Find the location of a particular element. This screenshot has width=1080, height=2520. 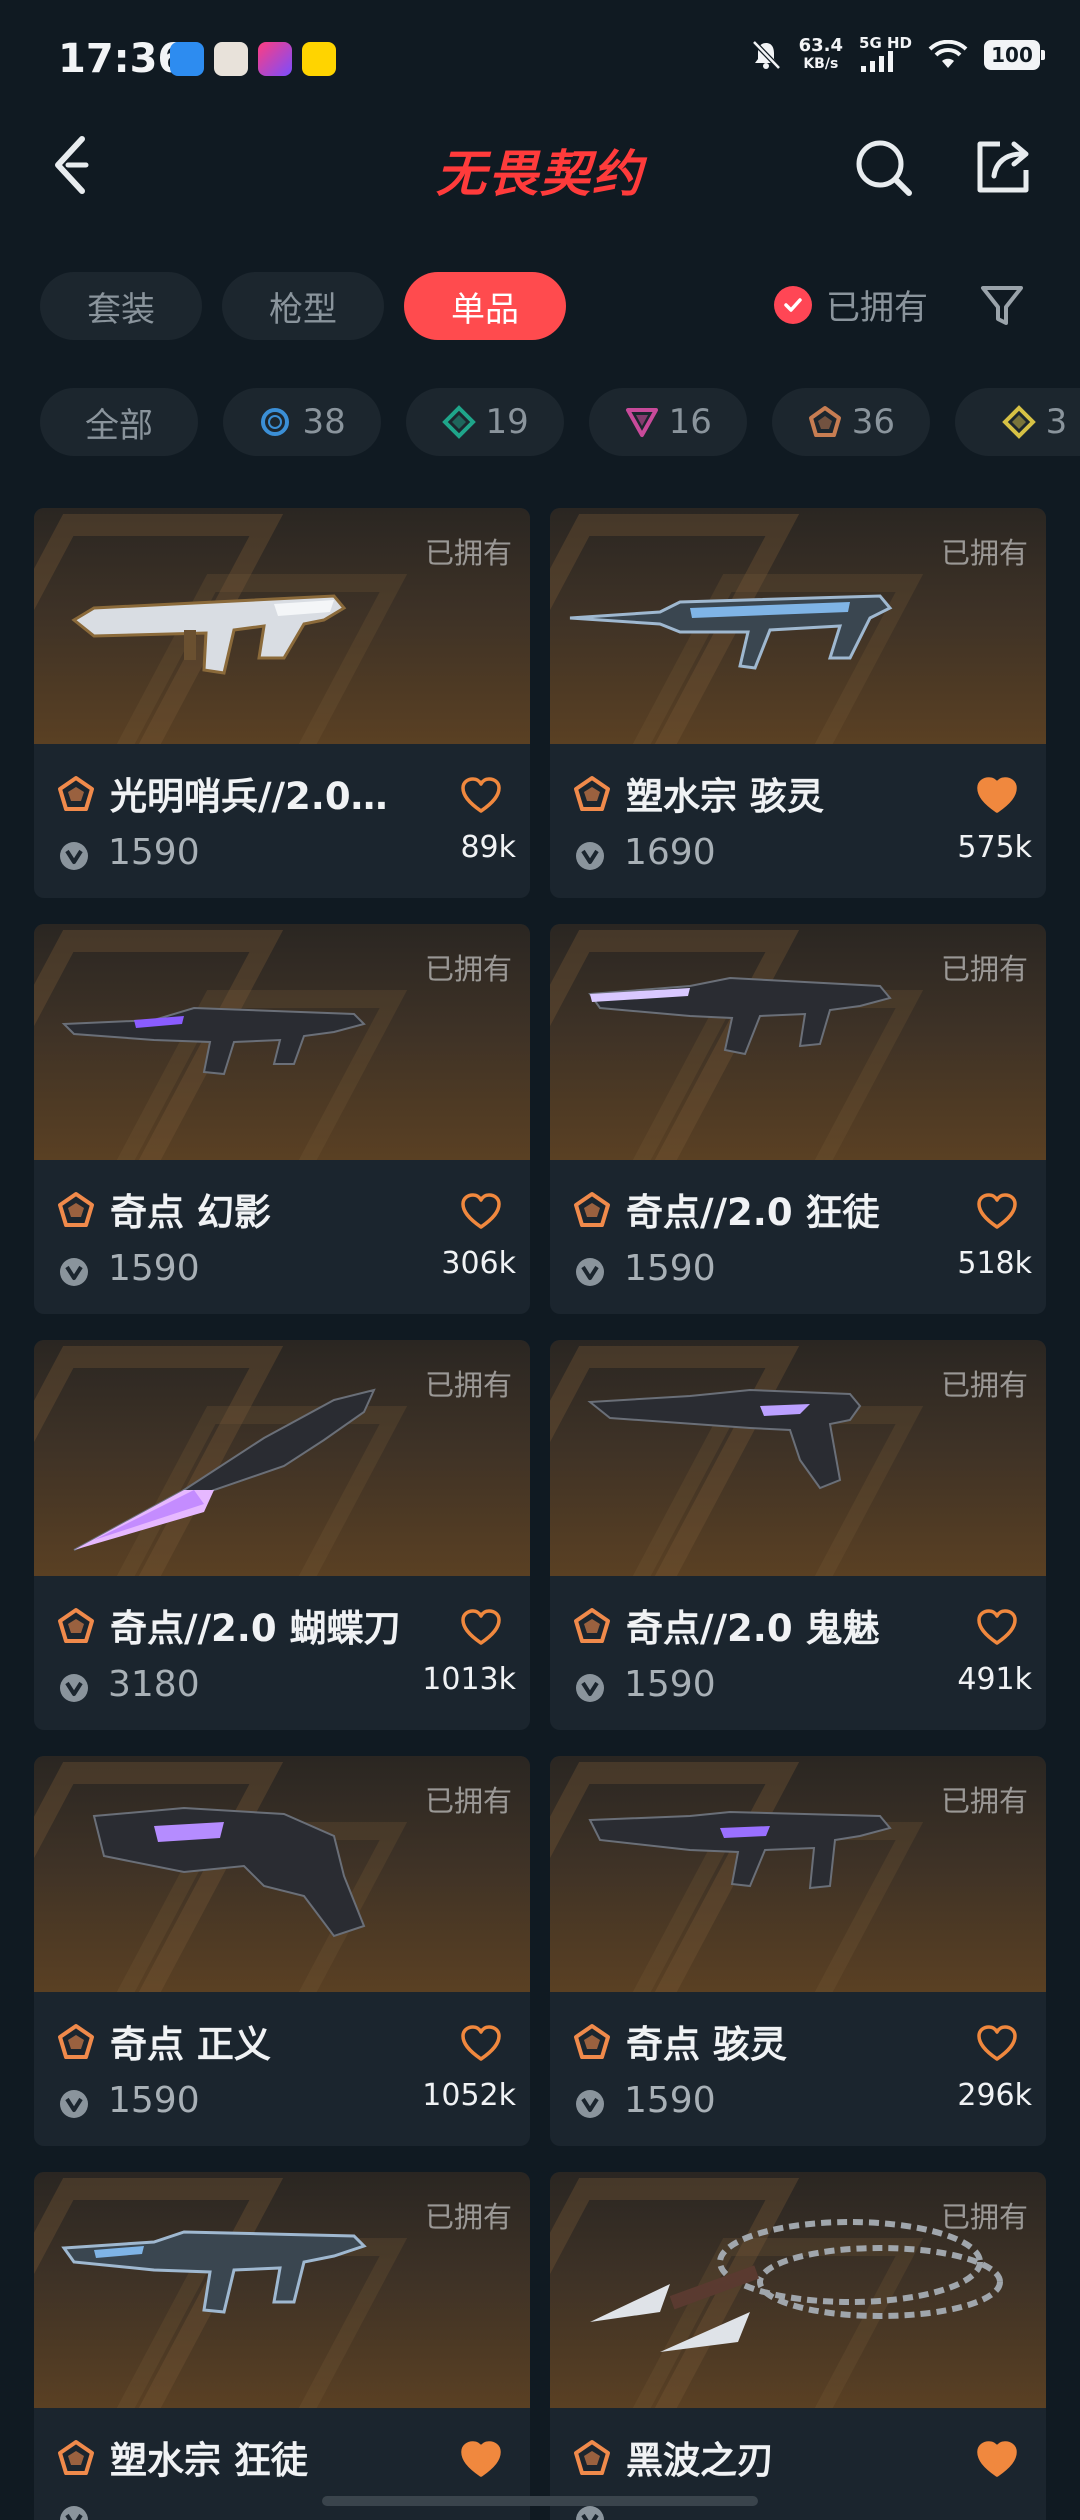

ultra-tier-diamond-icon is located at coordinates (1018, 422).